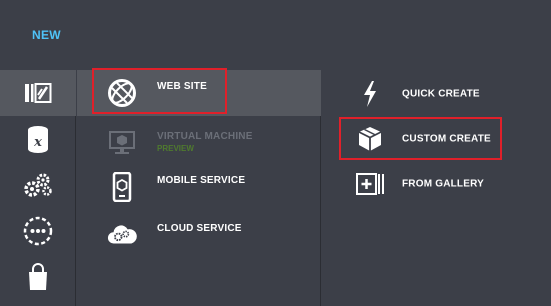  Describe the element at coordinates (201, 180) in the screenshot. I see `service-label: MOBILE SERVICE` at that location.